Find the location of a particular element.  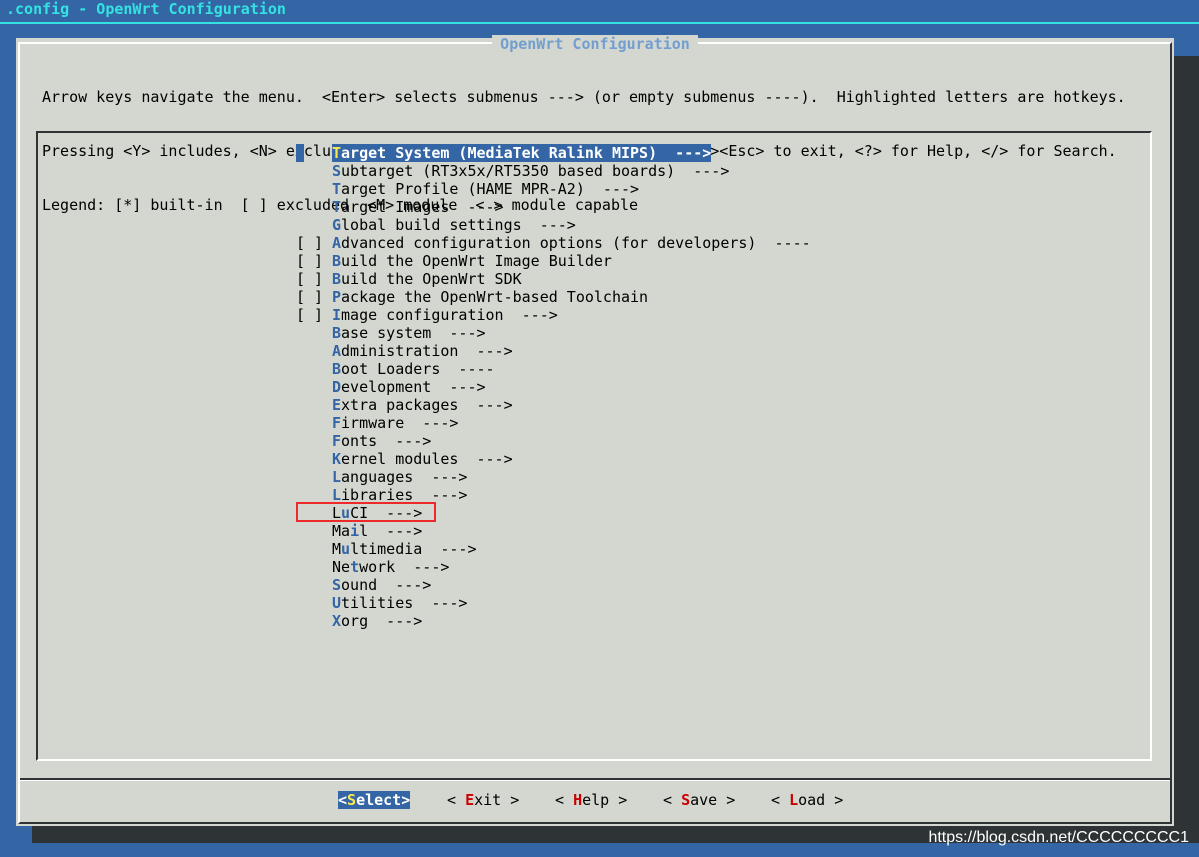

menu-item: Target Profile (HAME MPR-A2) ---> is located at coordinates (553, 189).